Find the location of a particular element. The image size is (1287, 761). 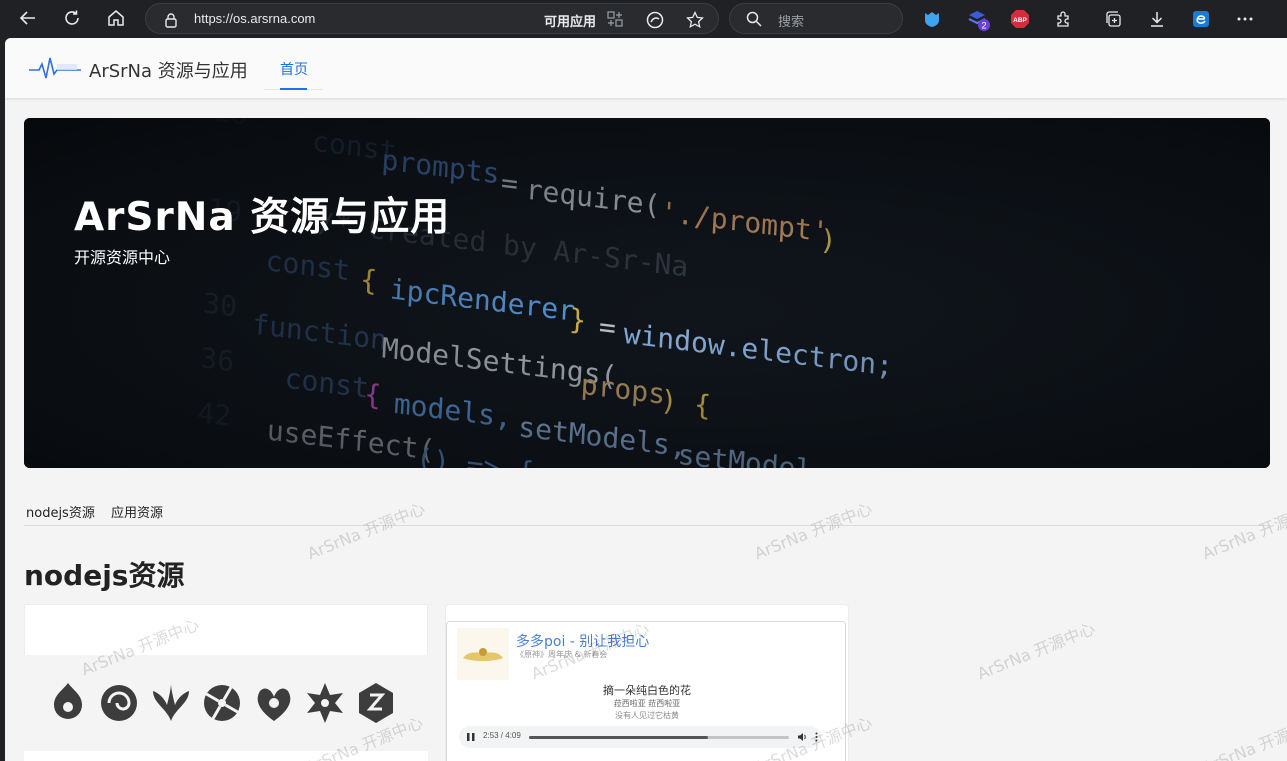

lyric-translation: 没有人见过它枯黄 is located at coordinates (647, 715).